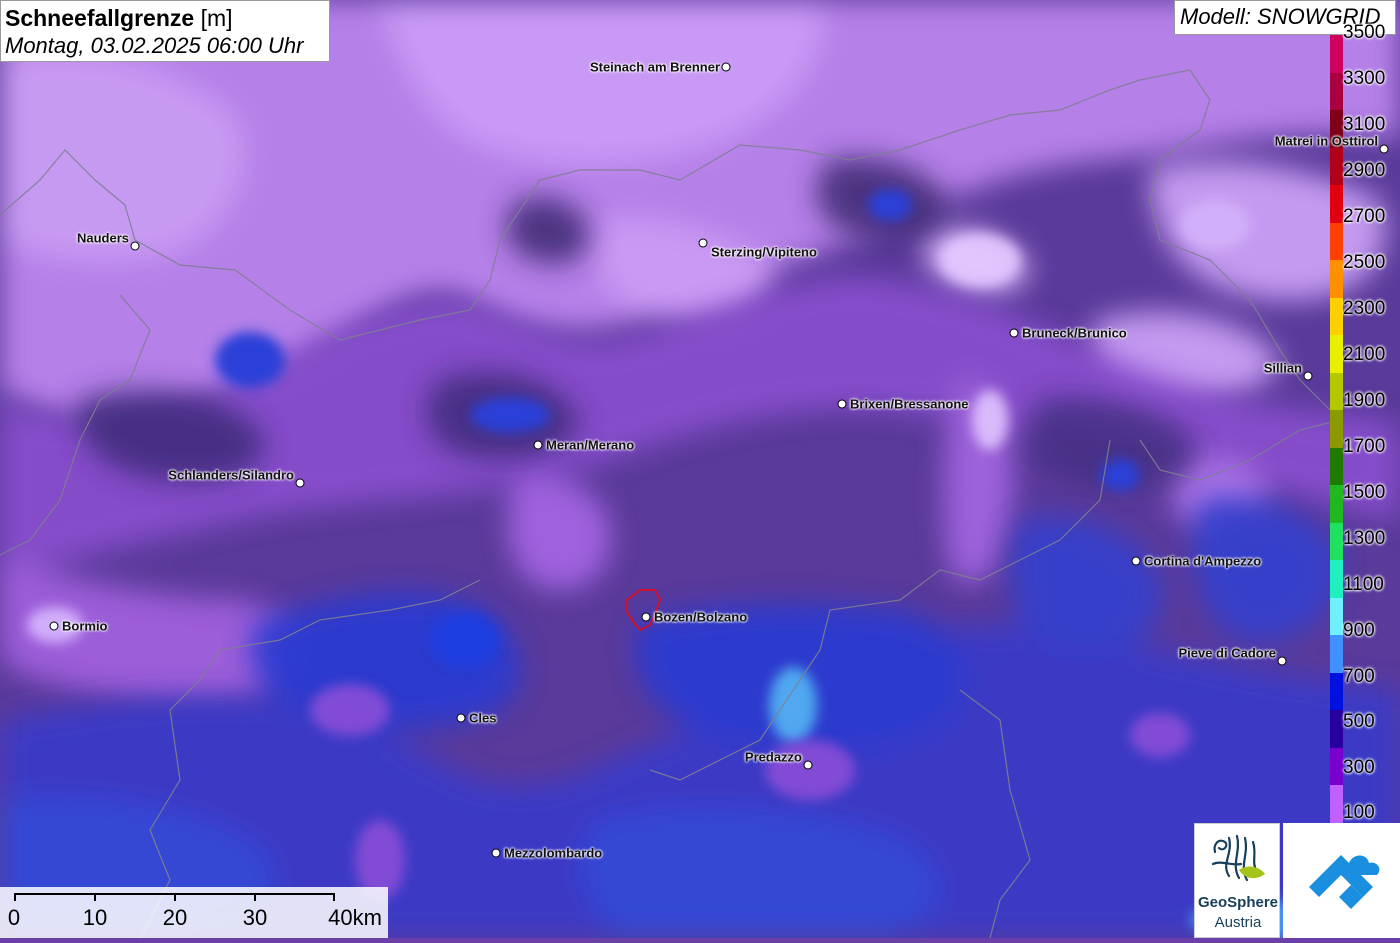 Image resolution: width=1400 pixels, height=943 pixels. Describe the element at coordinates (1282, 368) in the screenshot. I see `city-label: Sillian` at that location.